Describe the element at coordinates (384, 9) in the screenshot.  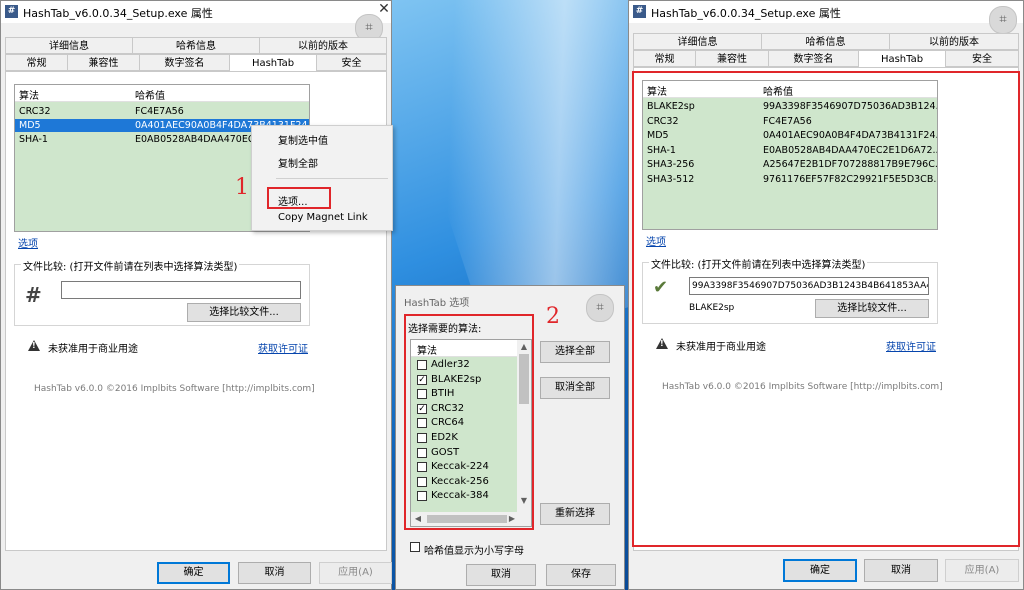
I see `close-icon: ✕` at that location.